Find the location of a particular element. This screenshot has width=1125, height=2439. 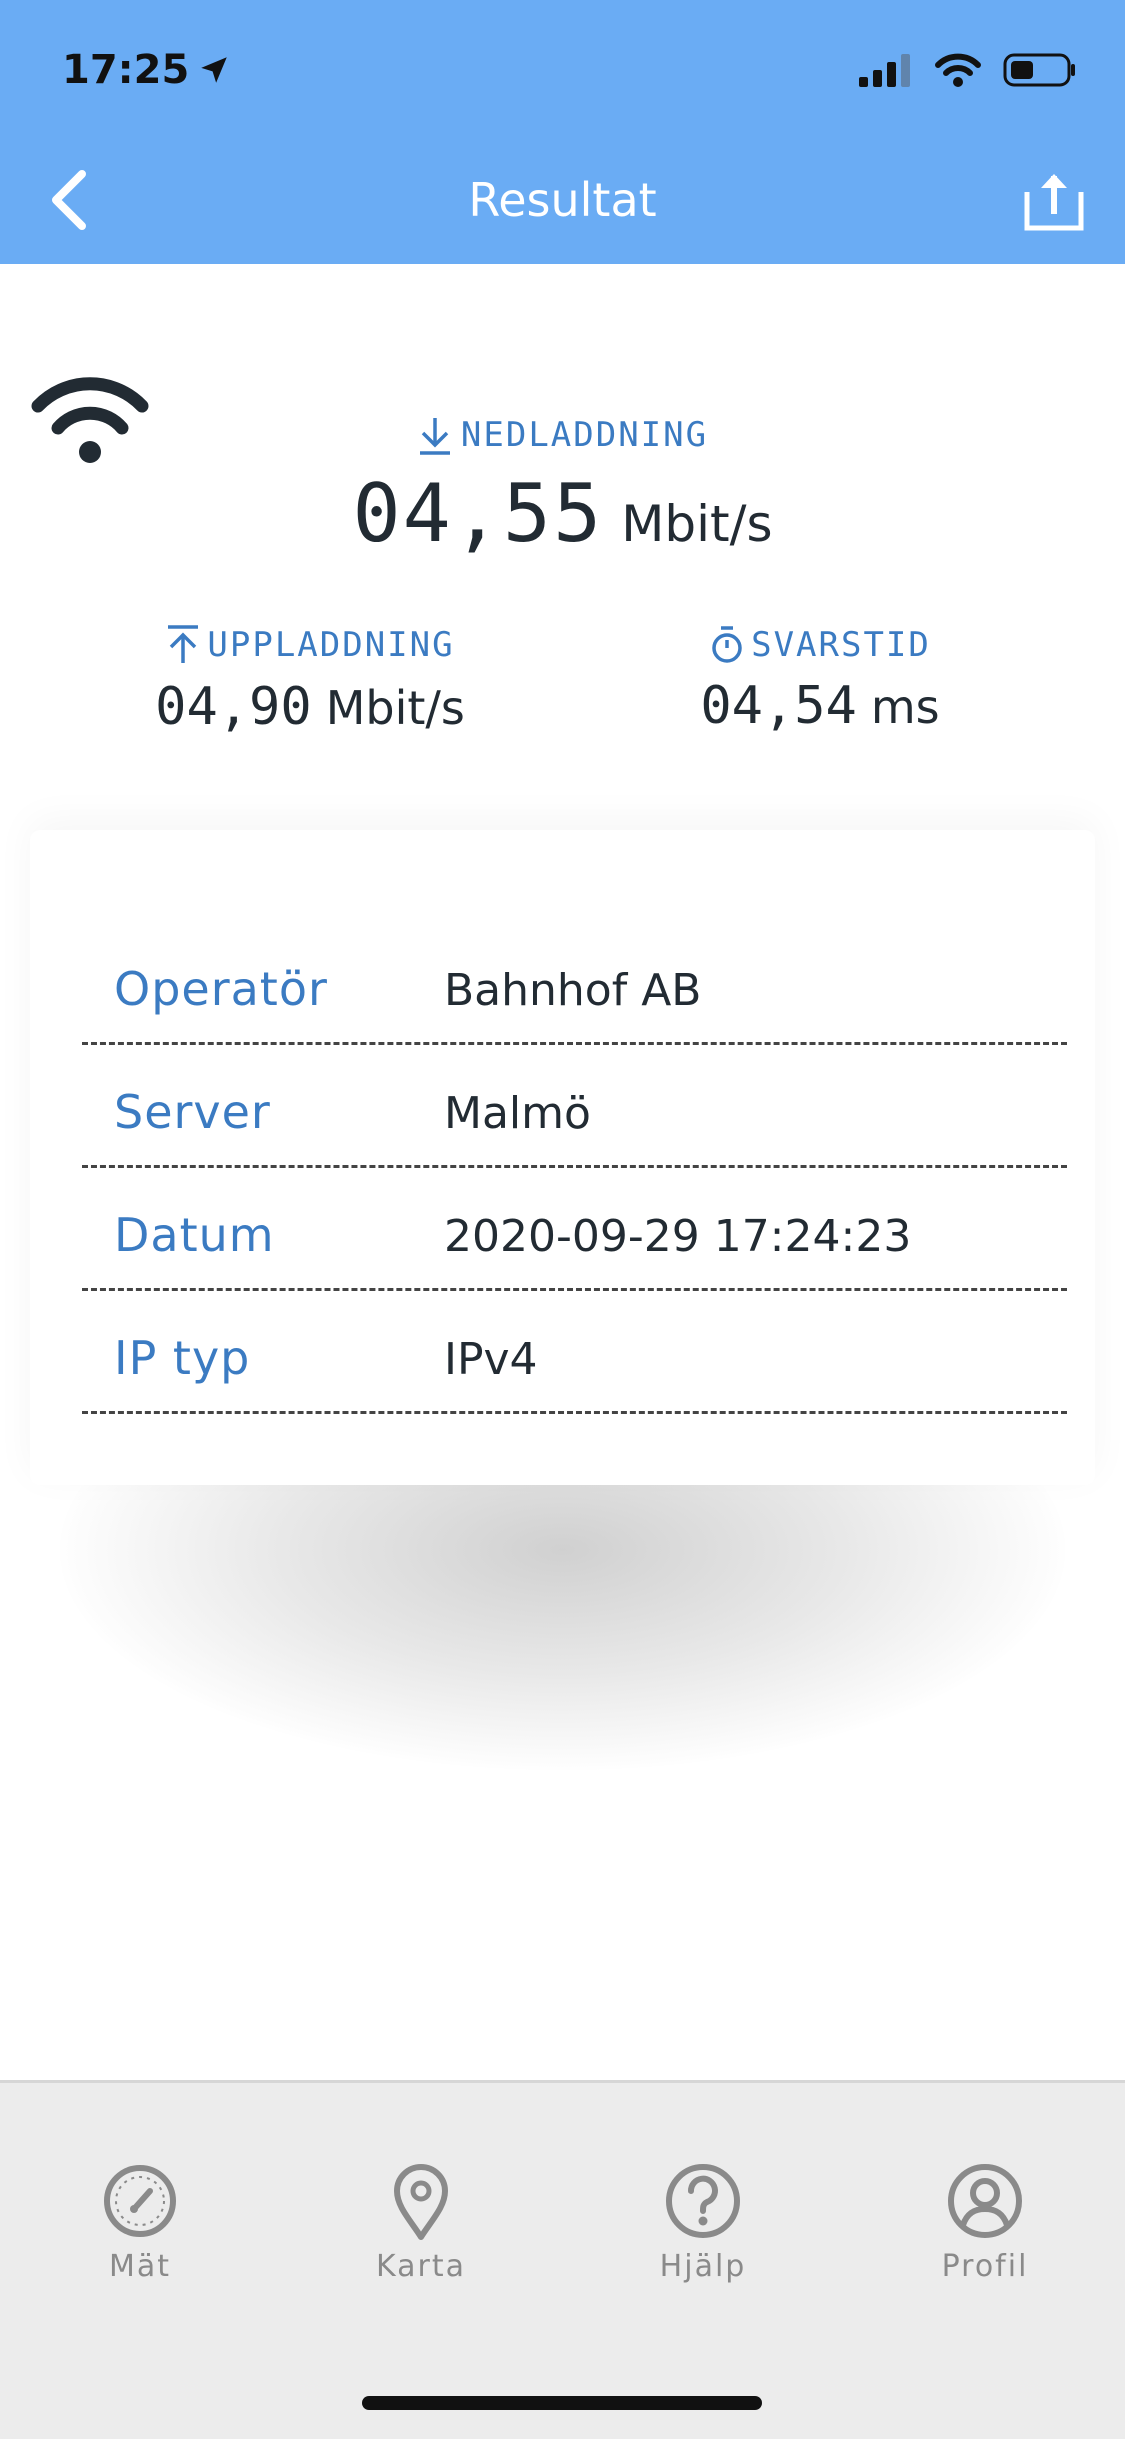

page-title: Resultat is located at coordinates (562, 200).